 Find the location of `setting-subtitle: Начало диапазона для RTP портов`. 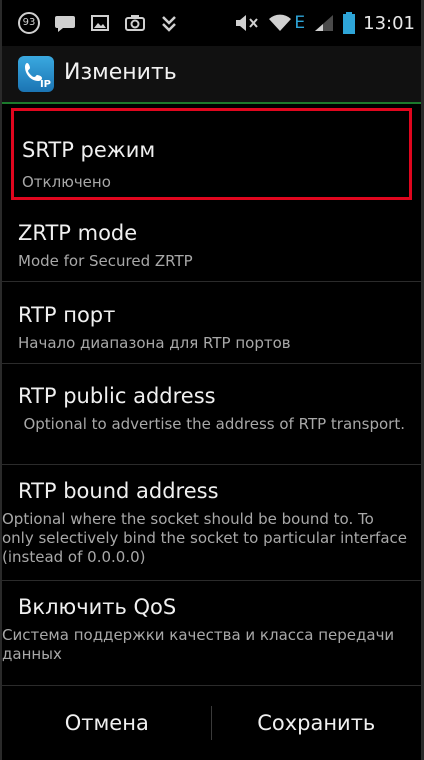

setting-subtitle: Начало диапазона для RTP портов is located at coordinates (154, 343).